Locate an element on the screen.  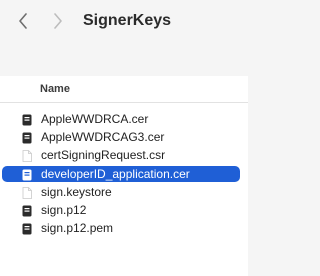
file-row: developerID_application.cer is located at coordinates (124, 174).